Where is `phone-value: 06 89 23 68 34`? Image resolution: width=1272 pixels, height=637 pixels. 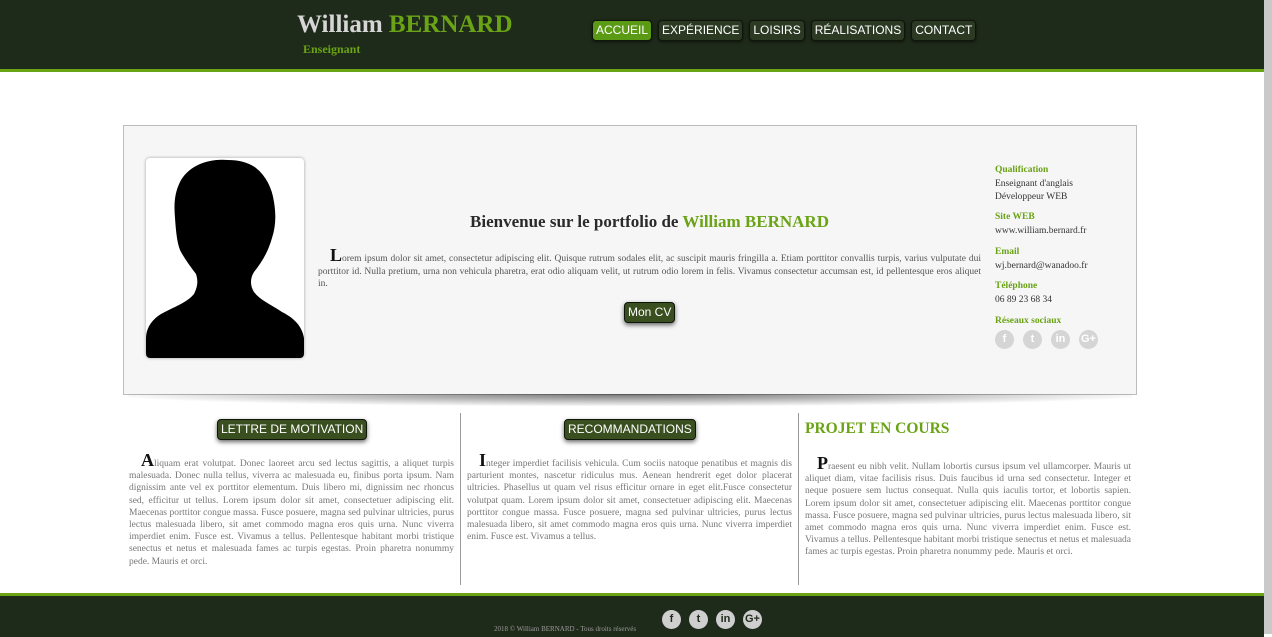 phone-value: 06 89 23 68 34 is located at coordinates (1023, 300).